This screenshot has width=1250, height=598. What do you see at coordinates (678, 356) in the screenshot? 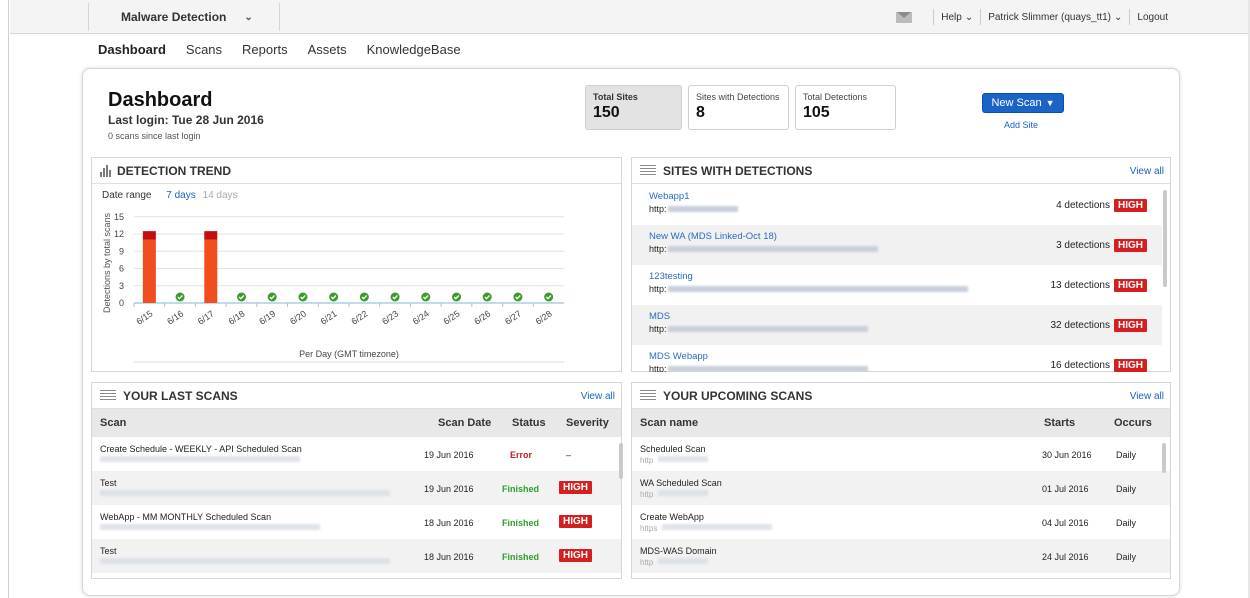
I see `site-name-link: MDS Webapp` at bounding box center [678, 356].